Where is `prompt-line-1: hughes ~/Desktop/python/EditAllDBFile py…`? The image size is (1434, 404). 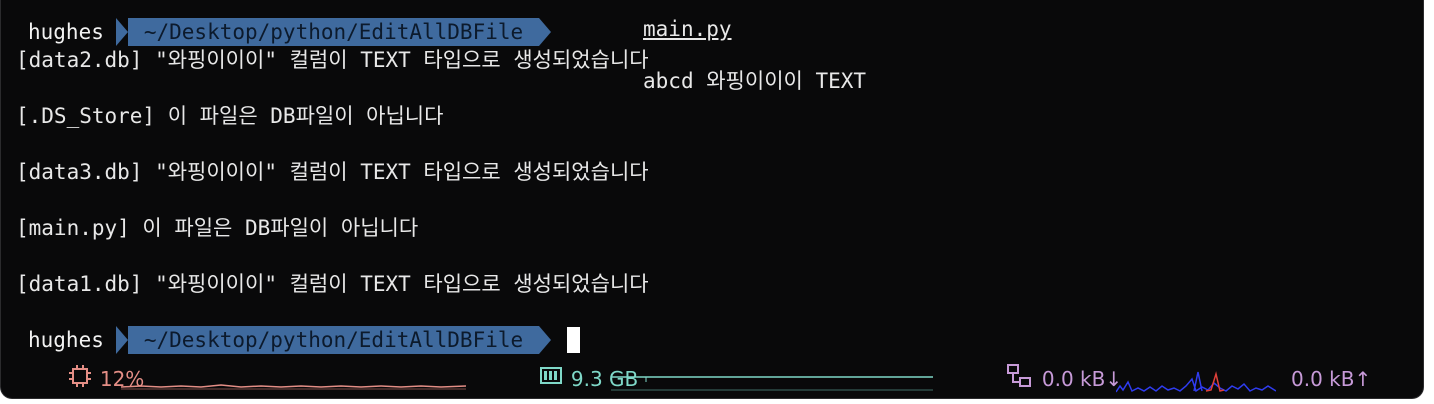
prompt-line-1: hughes ~/Desktop/python/EditAllDBFile py… is located at coordinates (441, 55).